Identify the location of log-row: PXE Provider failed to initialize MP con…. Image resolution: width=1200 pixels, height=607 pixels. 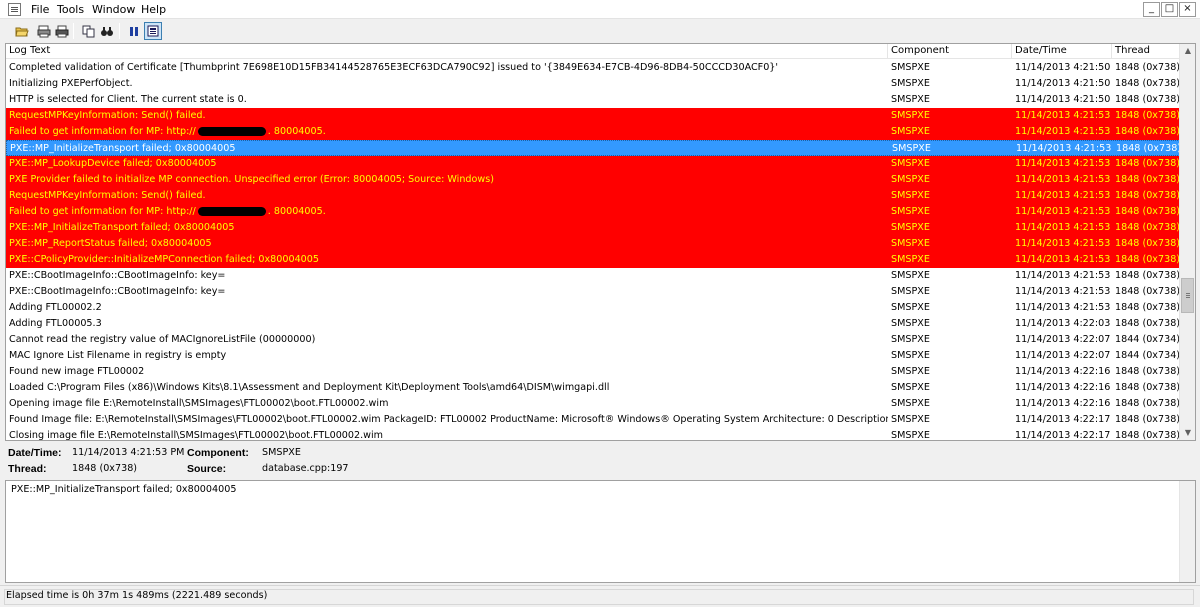
(593, 180).